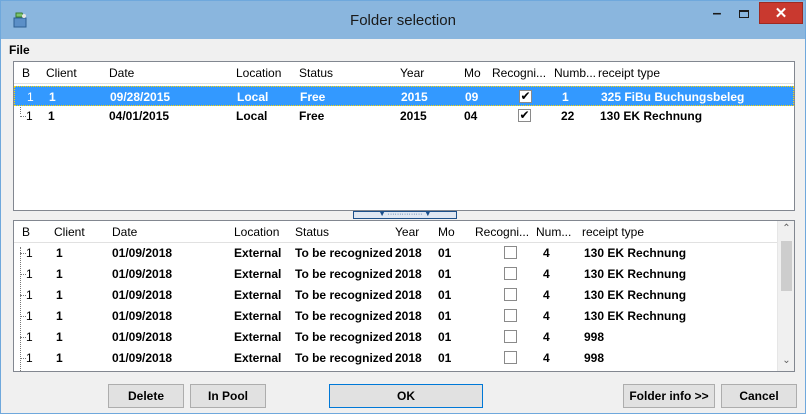 The width and height of the screenshot is (806, 414). What do you see at coordinates (565, 97) in the screenshot?
I see `cell-number: 1` at bounding box center [565, 97].